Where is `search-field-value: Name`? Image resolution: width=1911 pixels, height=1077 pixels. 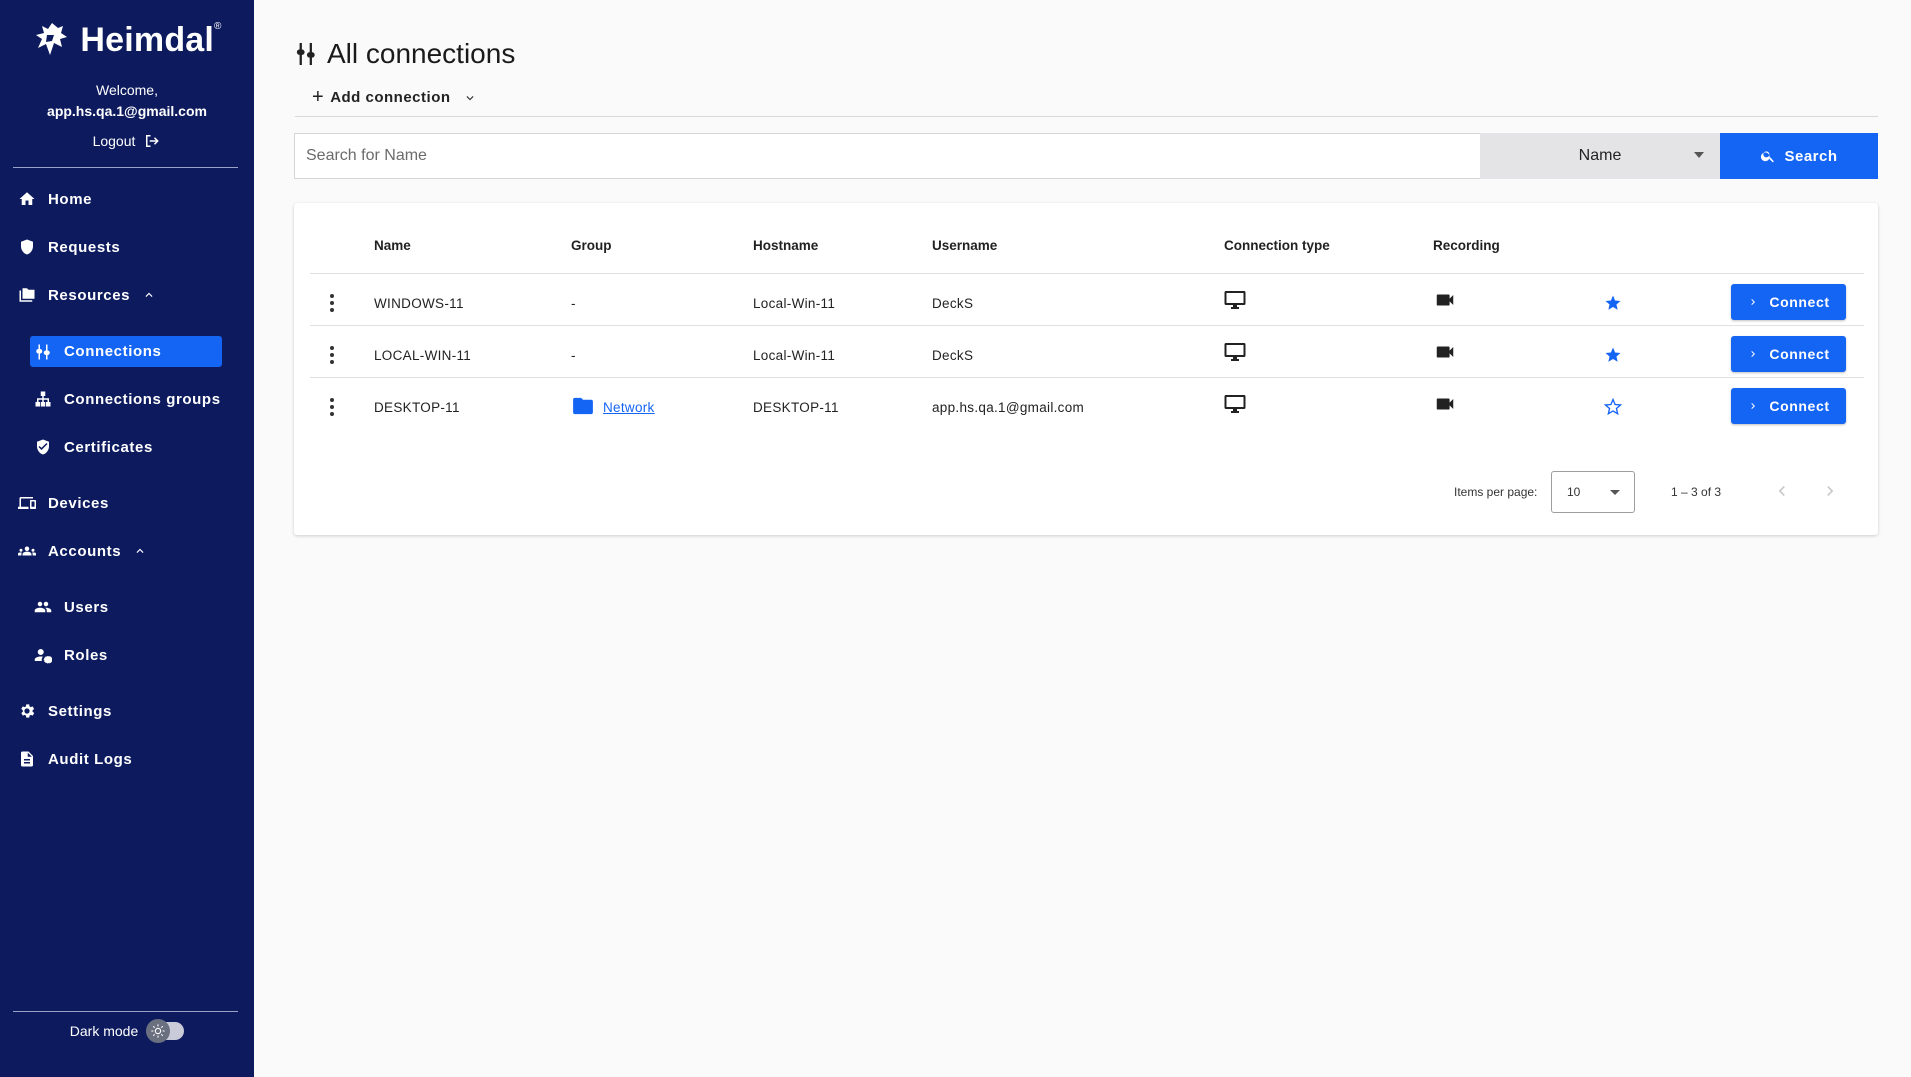
search-field-value: Name is located at coordinates (1600, 155).